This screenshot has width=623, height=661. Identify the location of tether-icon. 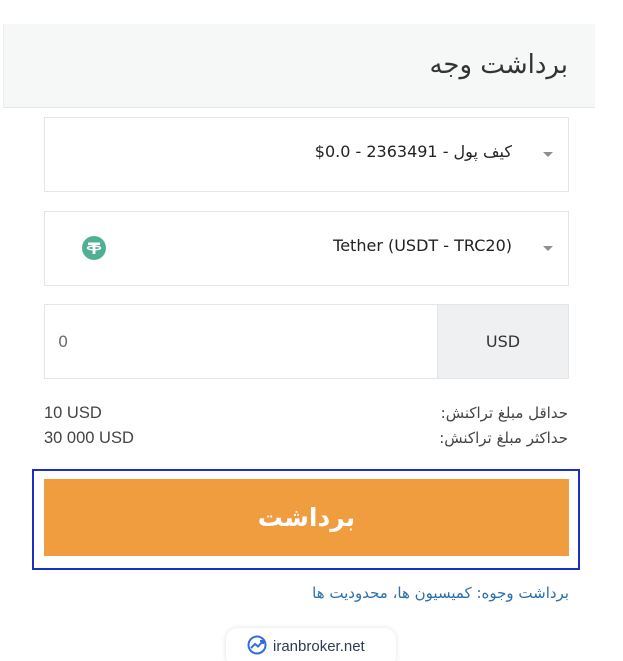
(94, 248).